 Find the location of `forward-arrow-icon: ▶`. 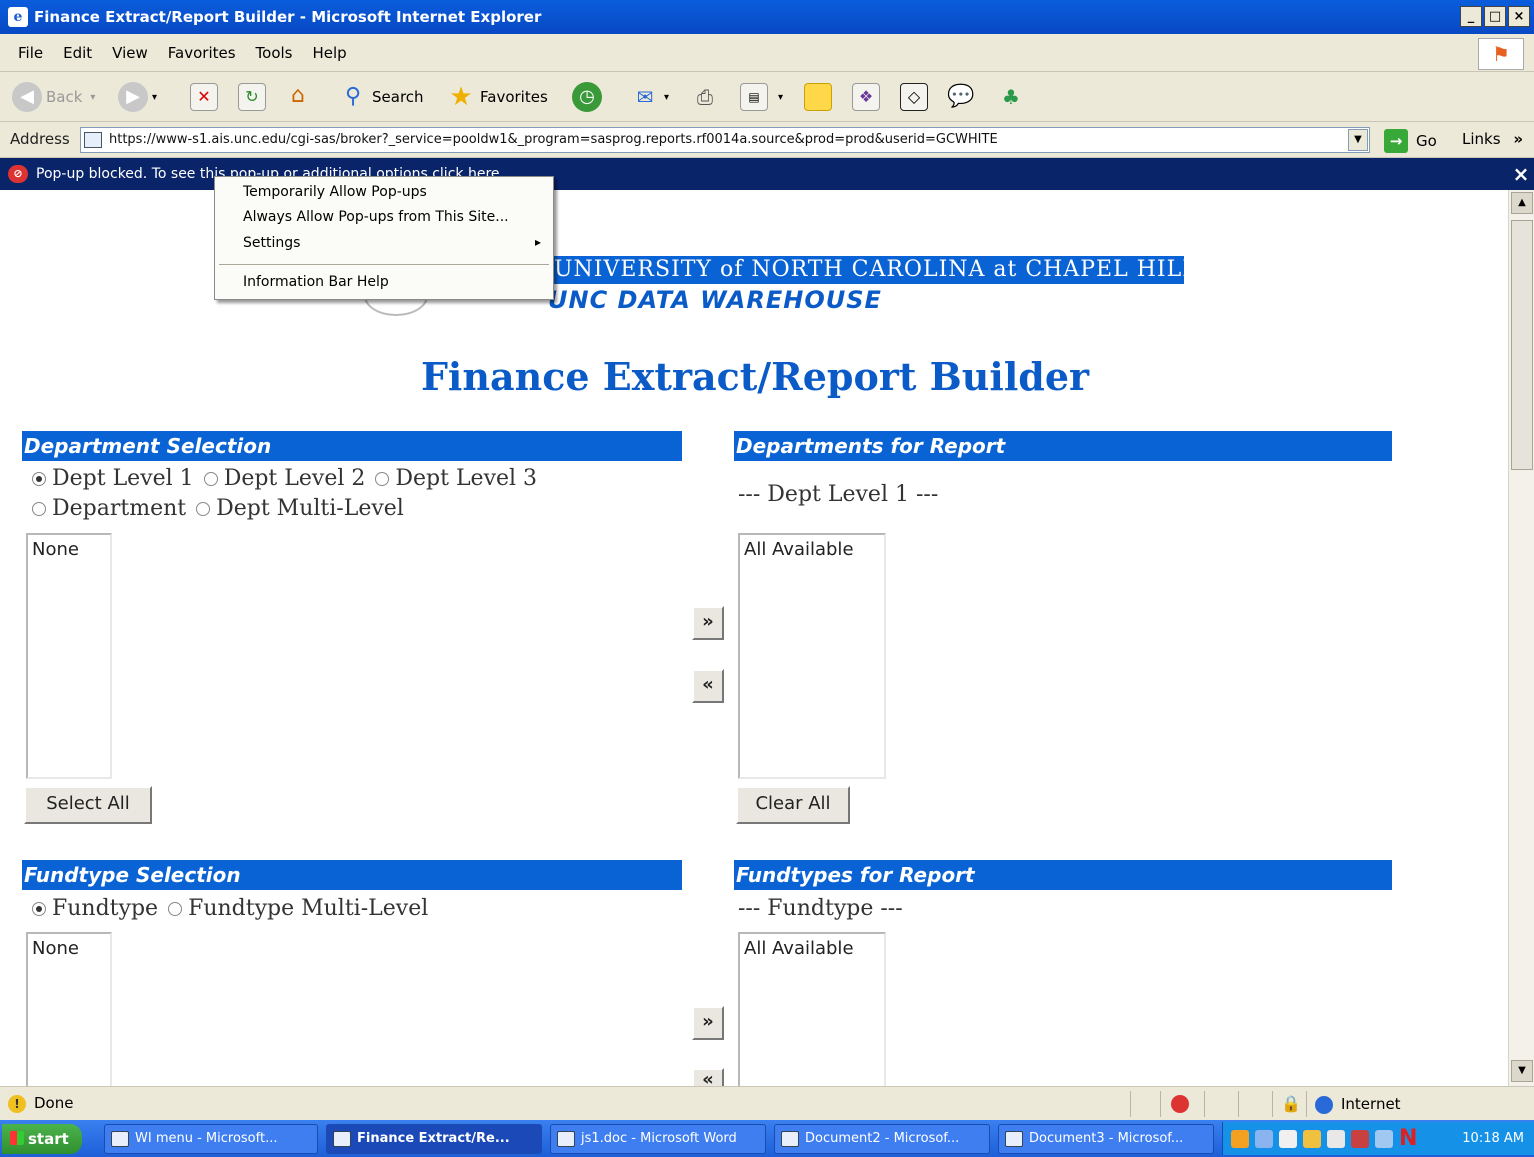

forward-arrow-icon: ▶ is located at coordinates (133, 97).